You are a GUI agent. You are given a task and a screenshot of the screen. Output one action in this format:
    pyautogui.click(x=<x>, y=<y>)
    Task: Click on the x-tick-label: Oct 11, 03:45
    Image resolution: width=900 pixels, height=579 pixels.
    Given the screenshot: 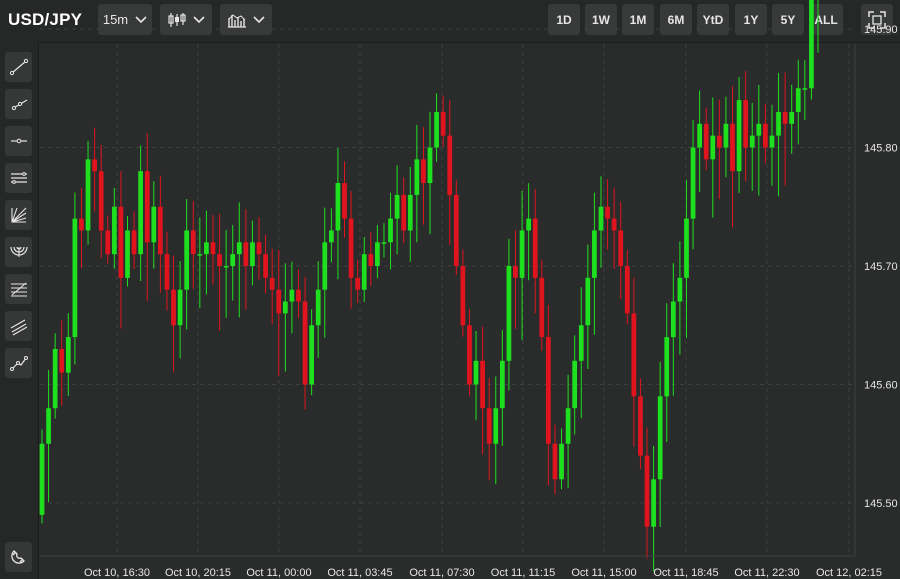 What is the action you would take?
    pyautogui.click(x=359, y=573)
    